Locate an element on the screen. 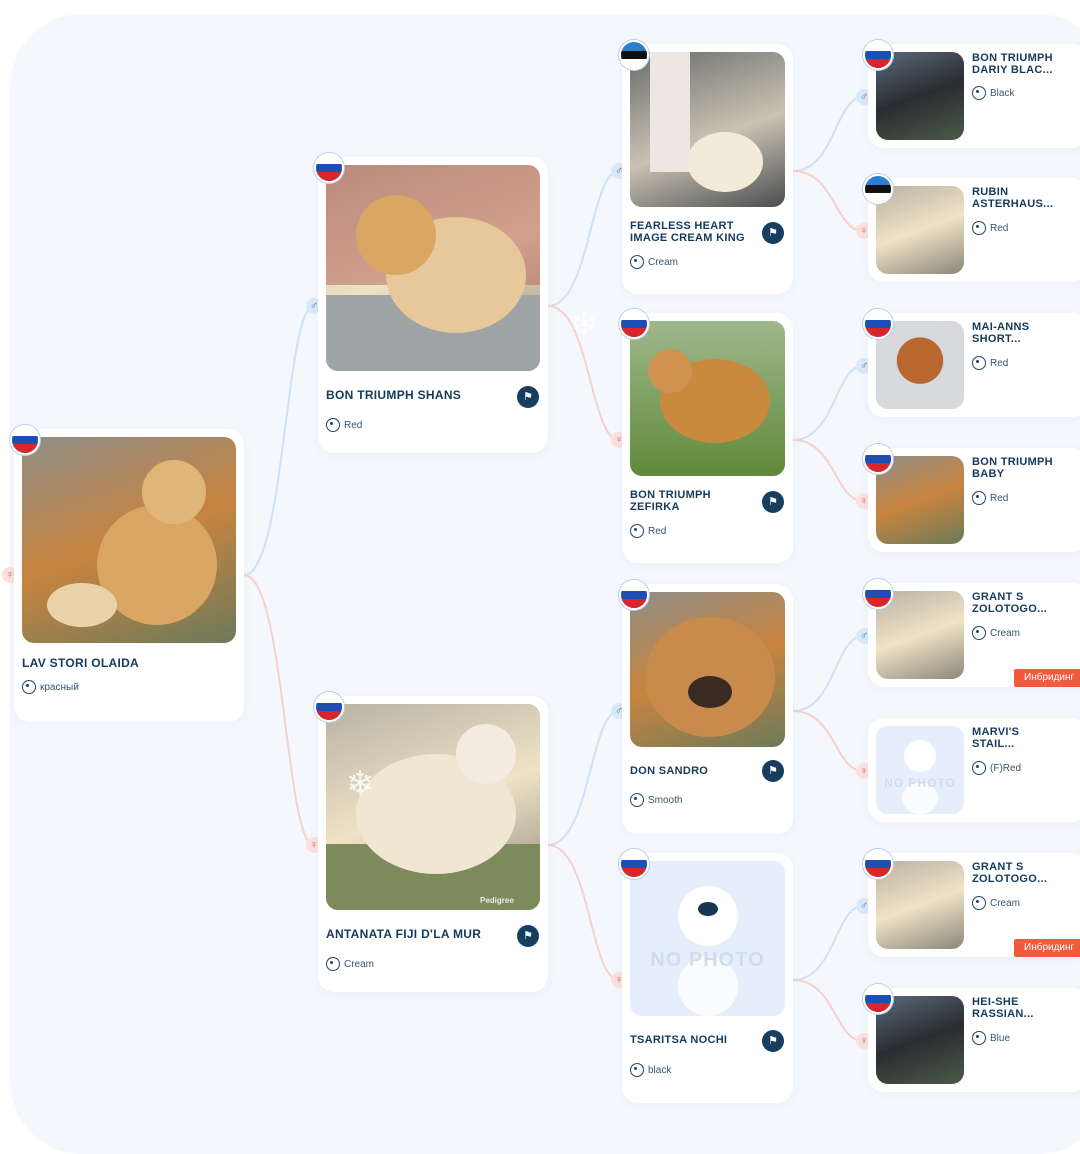 The width and height of the screenshot is (1080, 1154). subject-color: красный is located at coordinates (50, 687).